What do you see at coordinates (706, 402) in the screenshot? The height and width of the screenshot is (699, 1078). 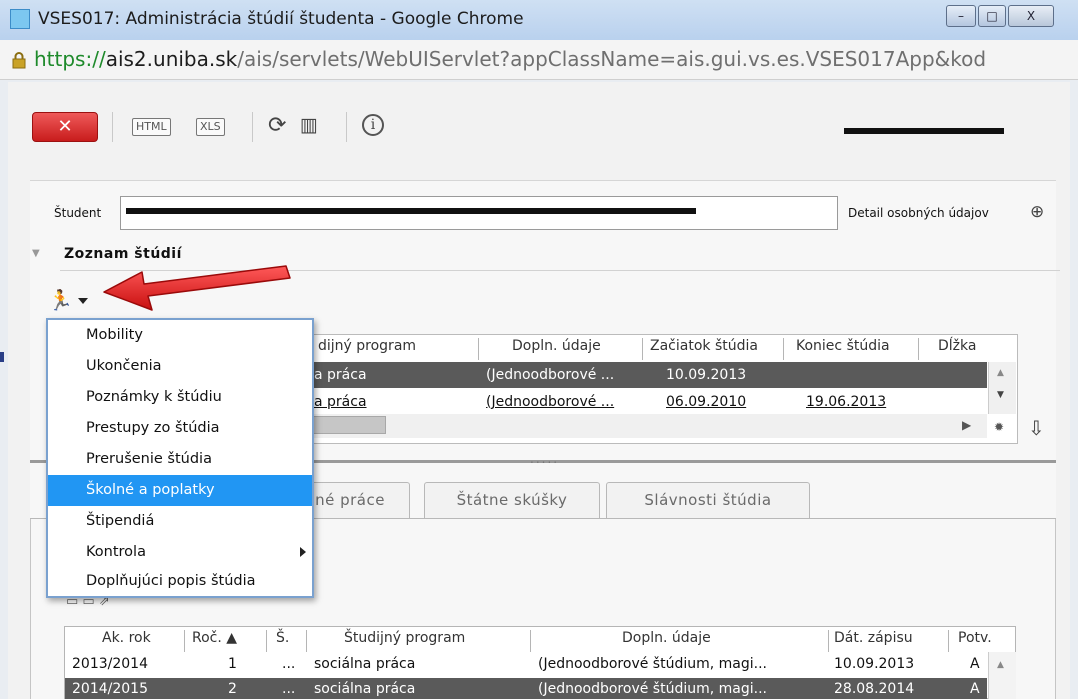 I see `table-cell: 06.09.2010` at bounding box center [706, 402].